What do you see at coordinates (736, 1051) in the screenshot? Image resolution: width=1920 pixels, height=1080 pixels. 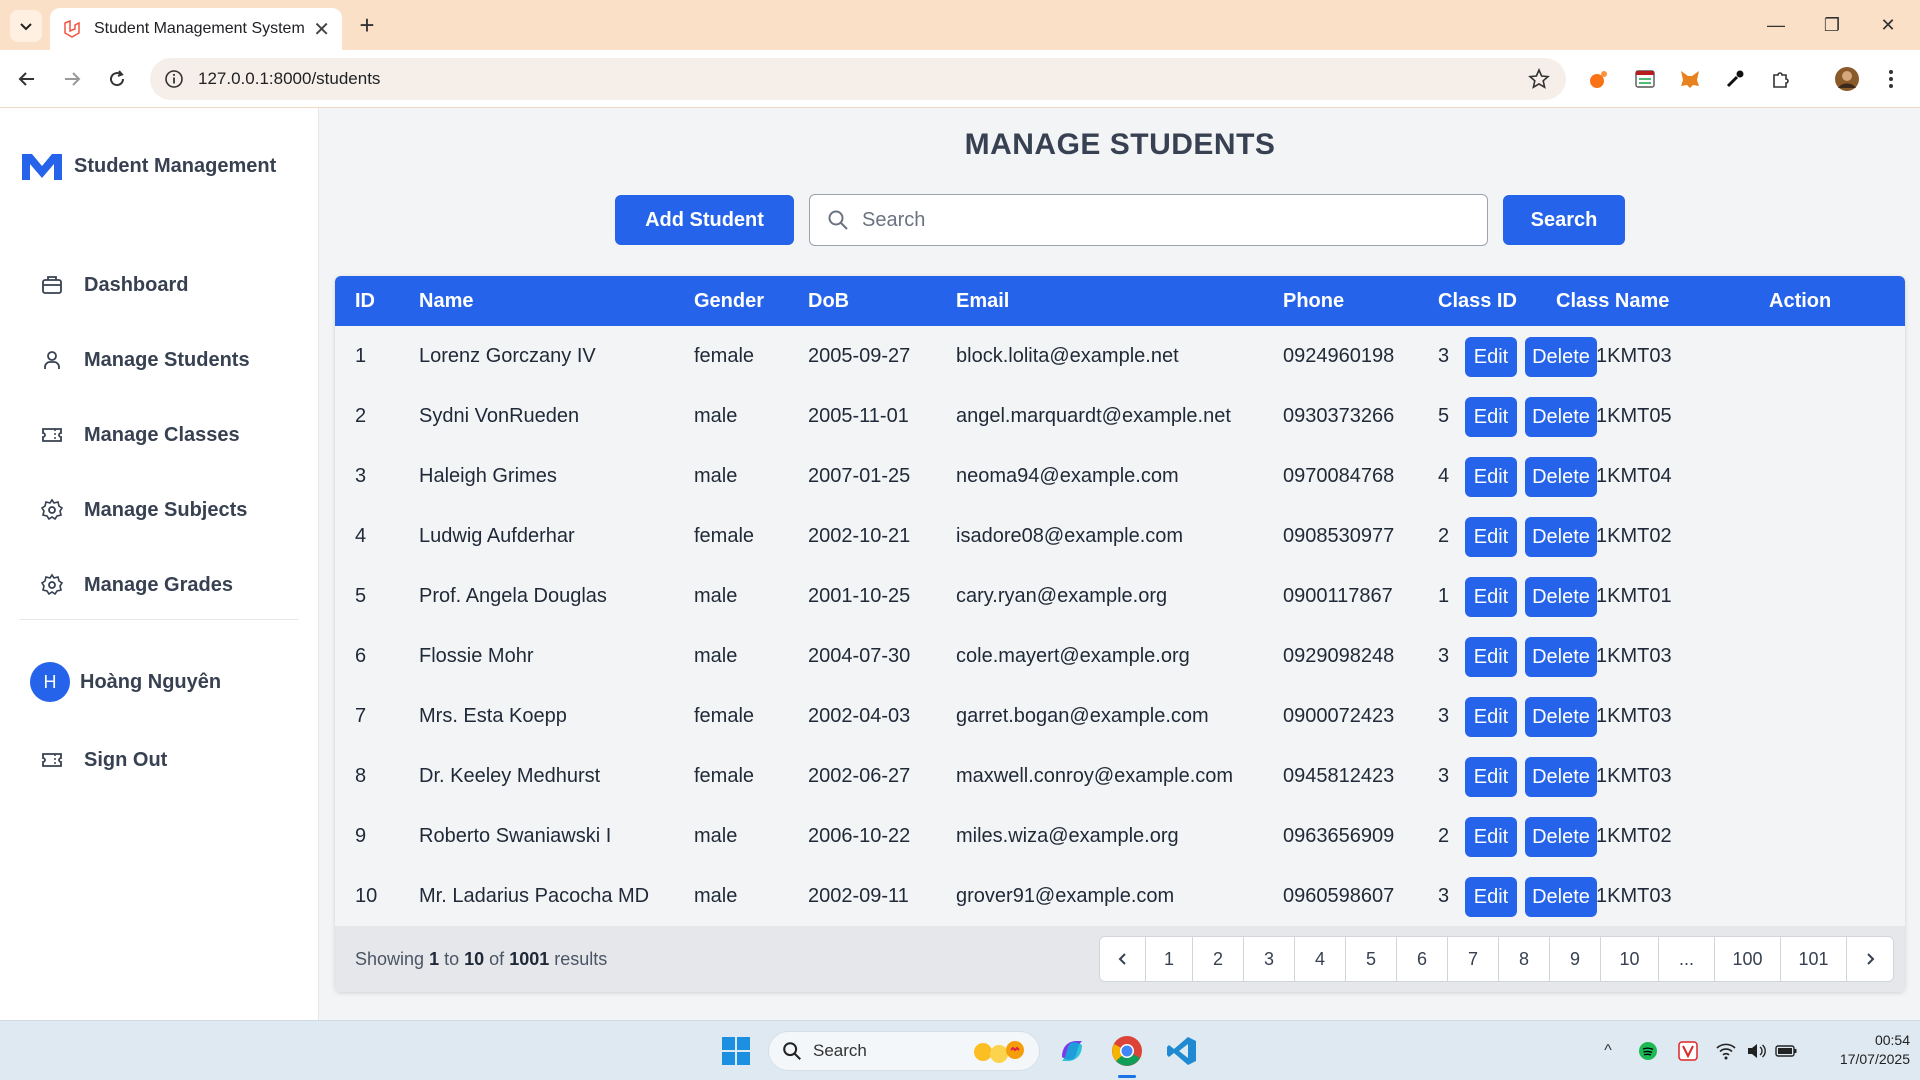 I see `windows-start-icon` at bounding box center [736, 1051].